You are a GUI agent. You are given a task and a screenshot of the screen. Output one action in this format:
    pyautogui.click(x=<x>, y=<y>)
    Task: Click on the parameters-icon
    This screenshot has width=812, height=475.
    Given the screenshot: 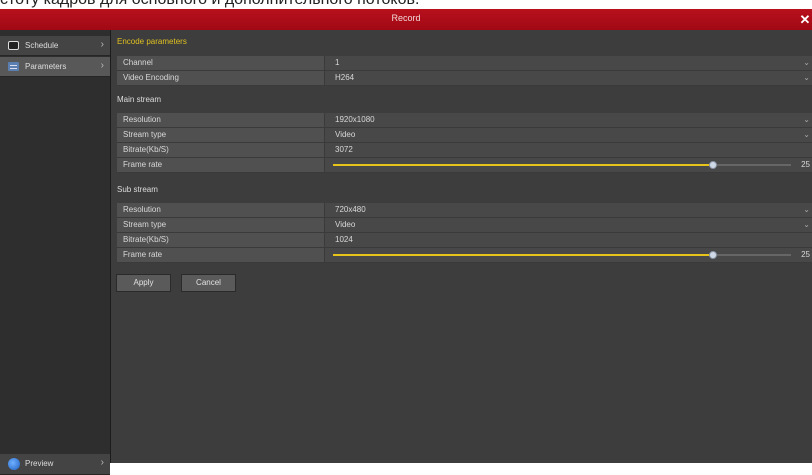 What is the action you would take?
    pyautogui.click(x=13, y=66)
    